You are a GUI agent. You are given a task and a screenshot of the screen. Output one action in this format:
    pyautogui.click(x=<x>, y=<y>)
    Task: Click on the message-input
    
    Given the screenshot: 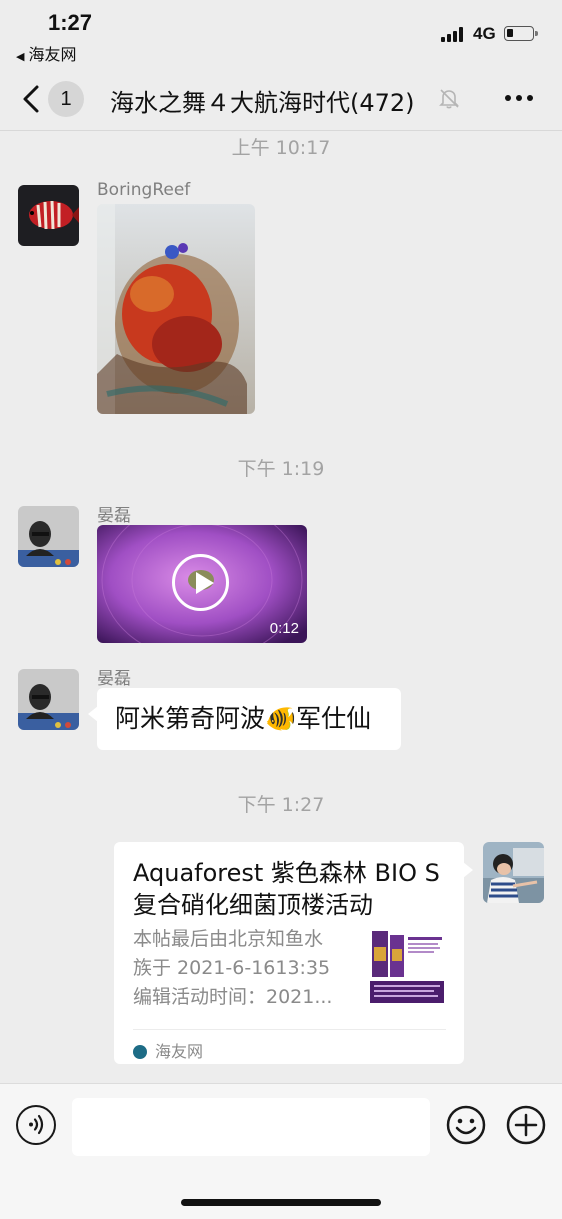 What is the action you would take?
    pyautogui.click(x=251, y=1127)
    